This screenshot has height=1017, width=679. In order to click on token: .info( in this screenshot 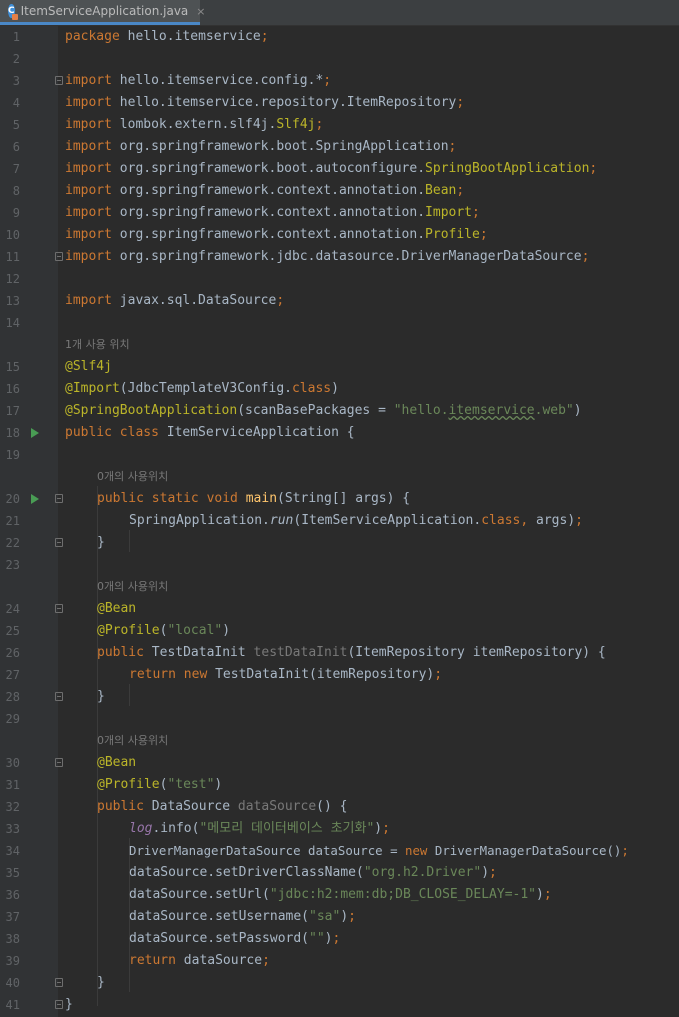, I will do `click(176, 828)`.